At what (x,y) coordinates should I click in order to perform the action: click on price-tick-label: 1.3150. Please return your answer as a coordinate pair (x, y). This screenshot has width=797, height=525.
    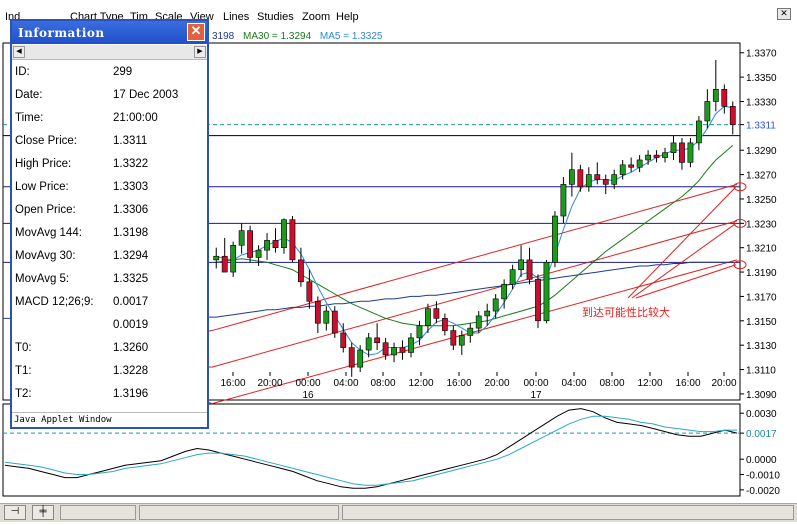
    Looking at the image, I should click on (761, 322).